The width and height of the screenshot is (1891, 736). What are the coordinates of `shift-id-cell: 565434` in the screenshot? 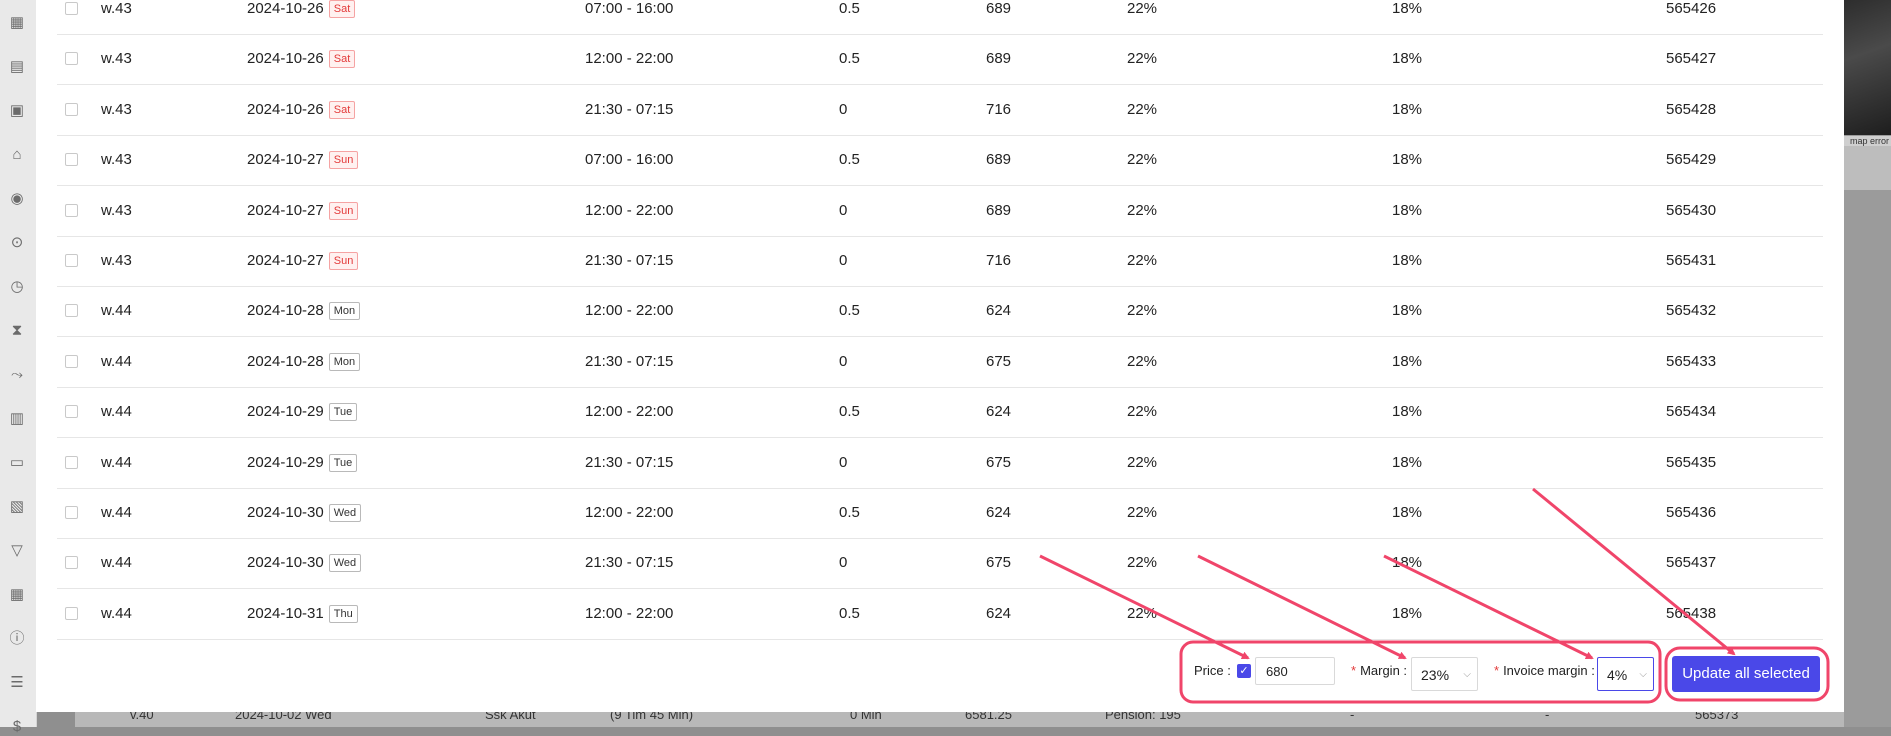 It's located at (1691, 412).